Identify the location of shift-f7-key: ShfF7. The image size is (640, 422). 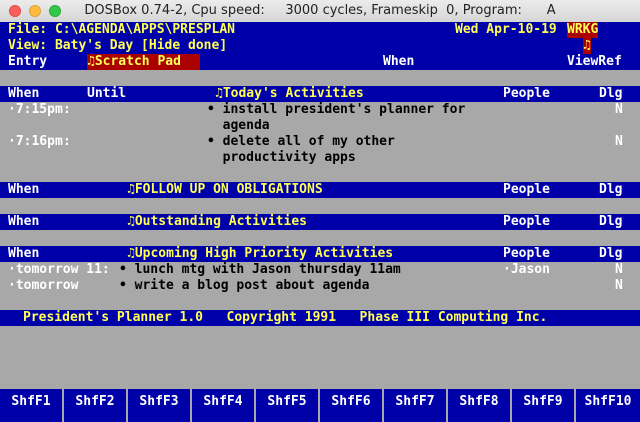
(416, 405).